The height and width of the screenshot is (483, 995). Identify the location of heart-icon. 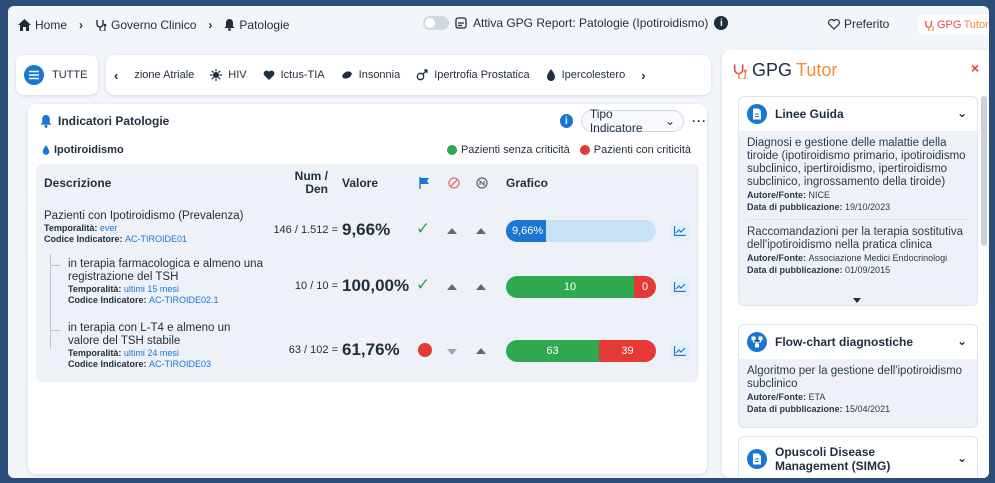
(269, 75).